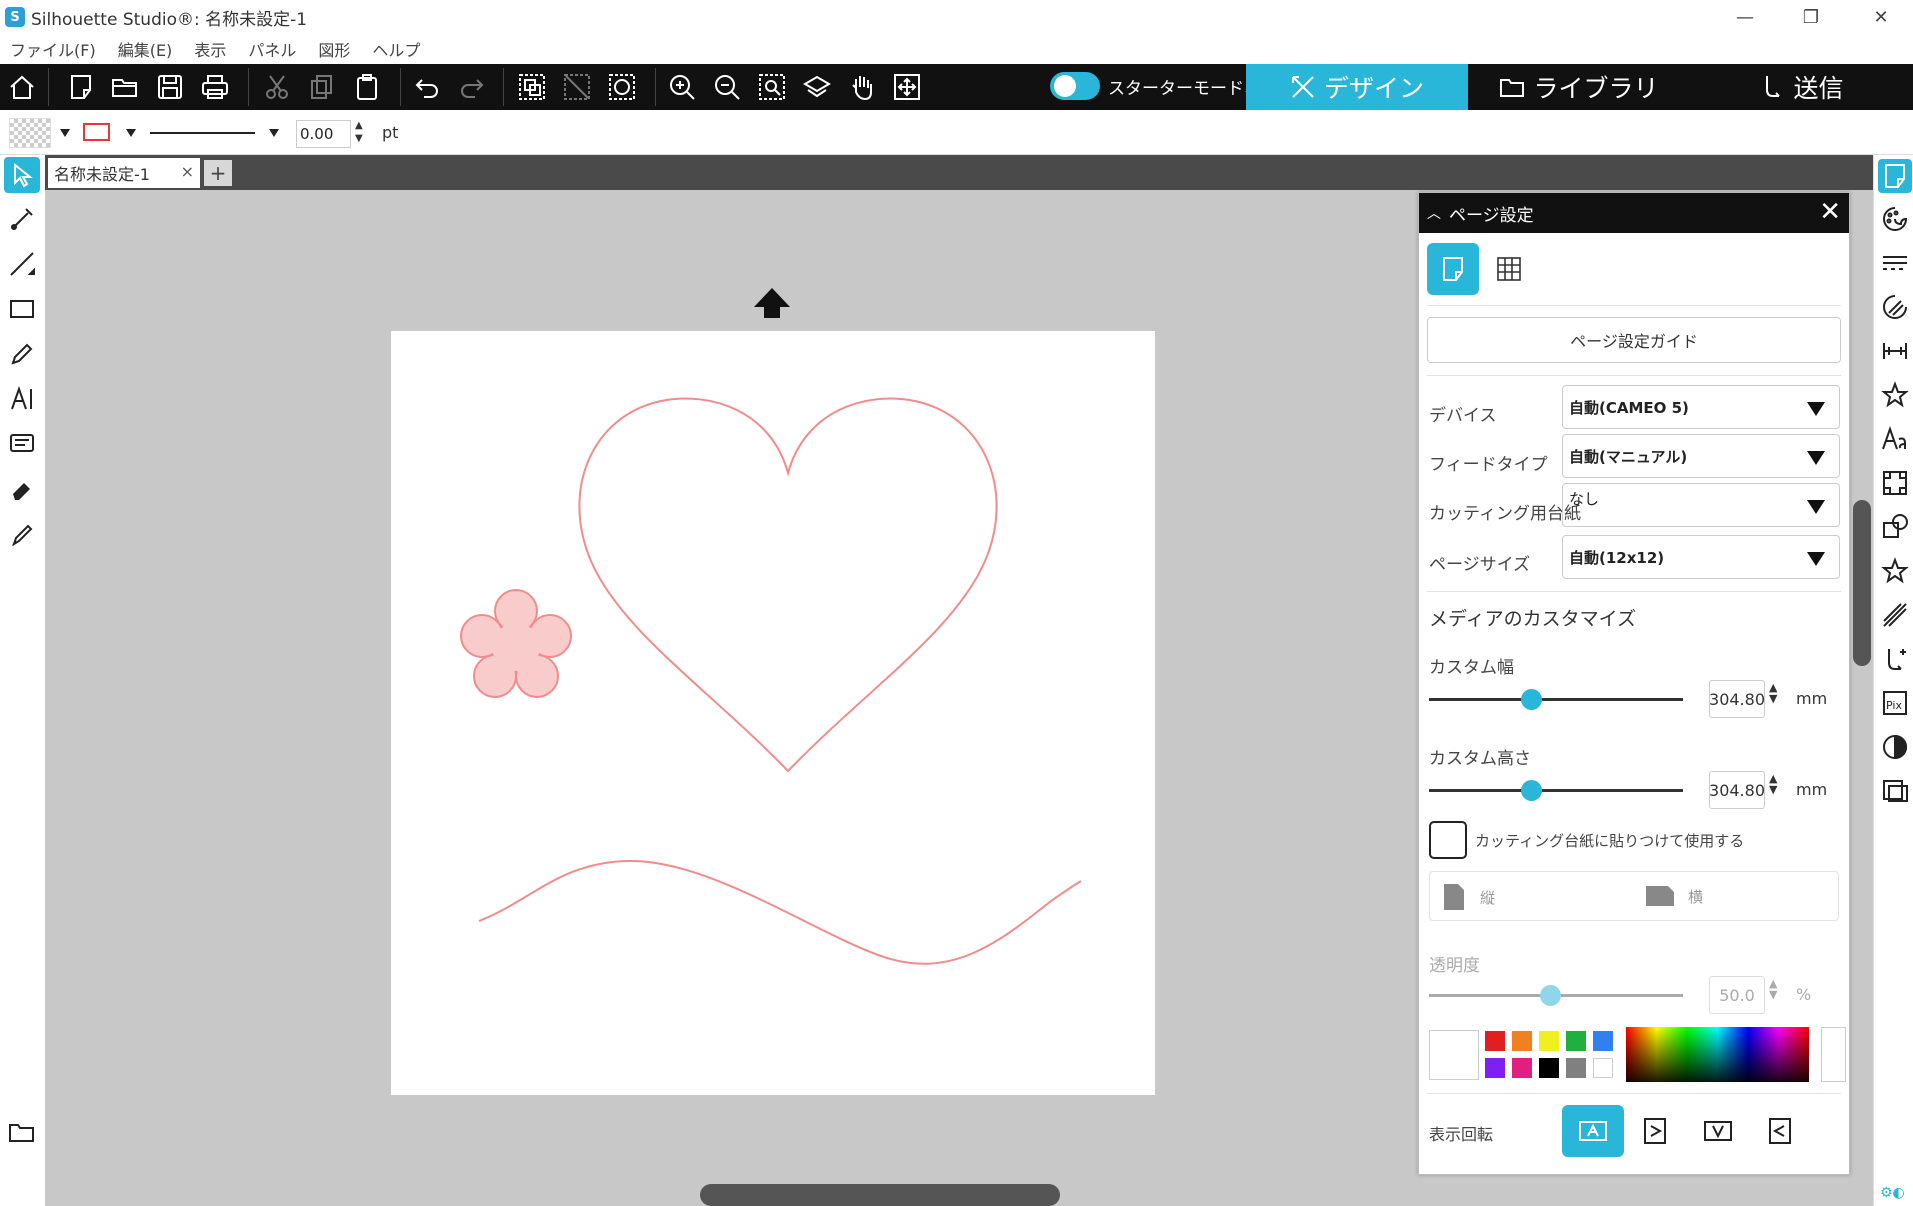 The width and height of the screenshot is (1913, 1206). What do you see at coordinates (1801, 87) in the screenshot?
I see `tab-send: 送信` at bounding box center [1801, 87].